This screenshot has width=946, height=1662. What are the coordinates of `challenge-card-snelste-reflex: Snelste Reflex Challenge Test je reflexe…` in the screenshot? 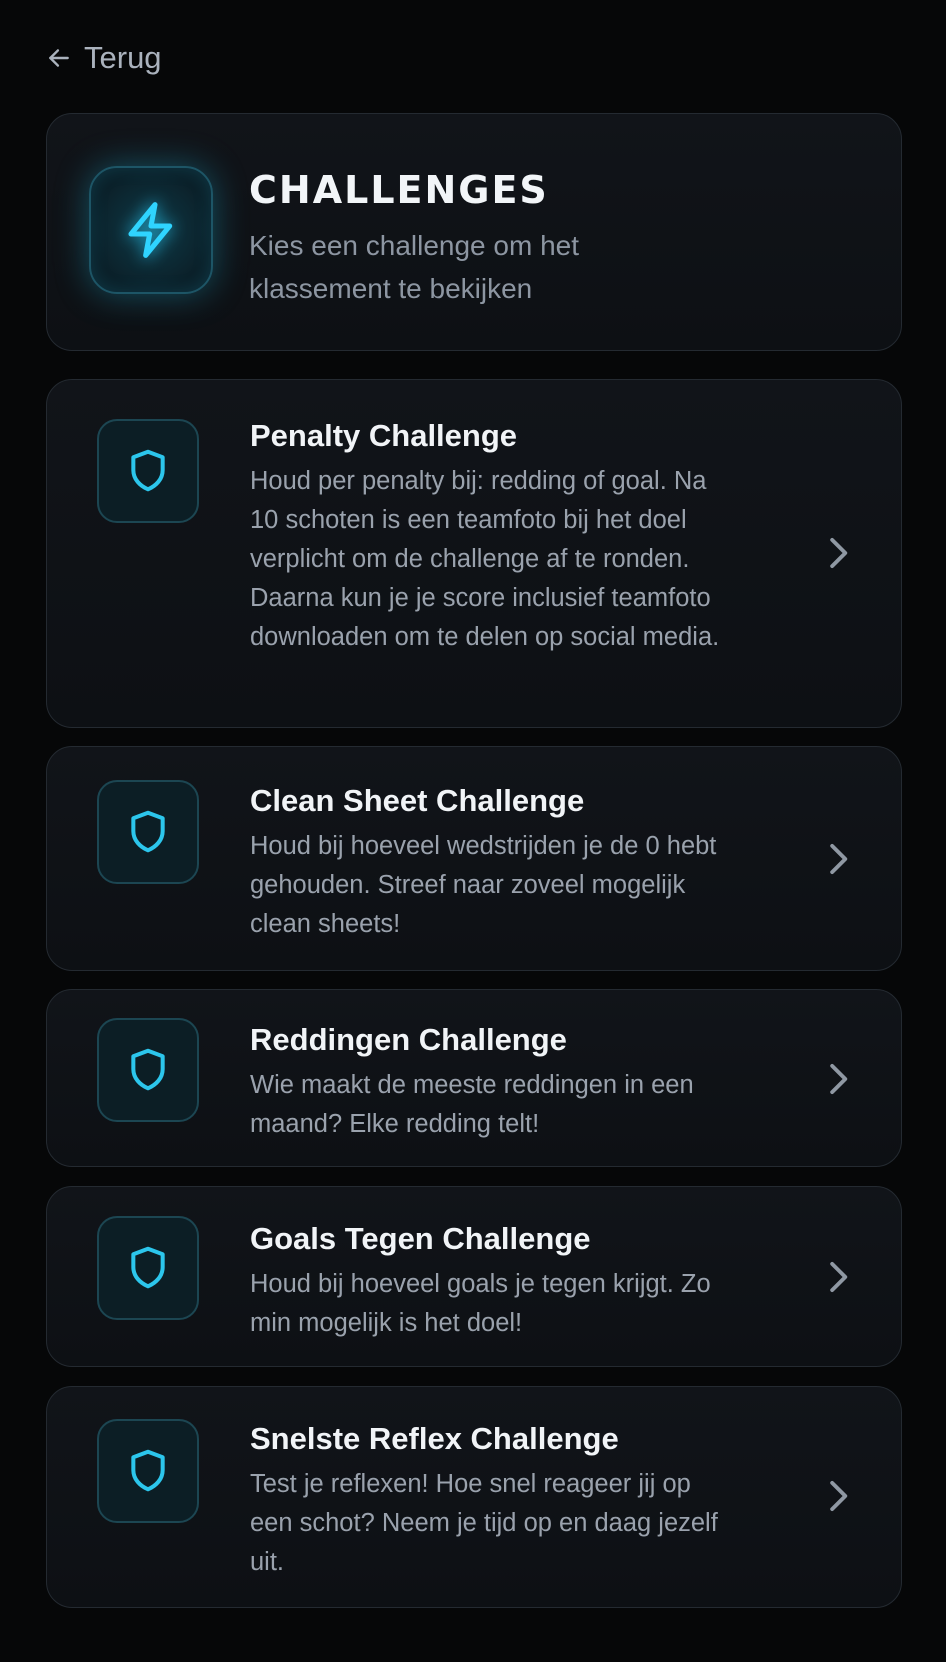 It's located at (474, 1497).